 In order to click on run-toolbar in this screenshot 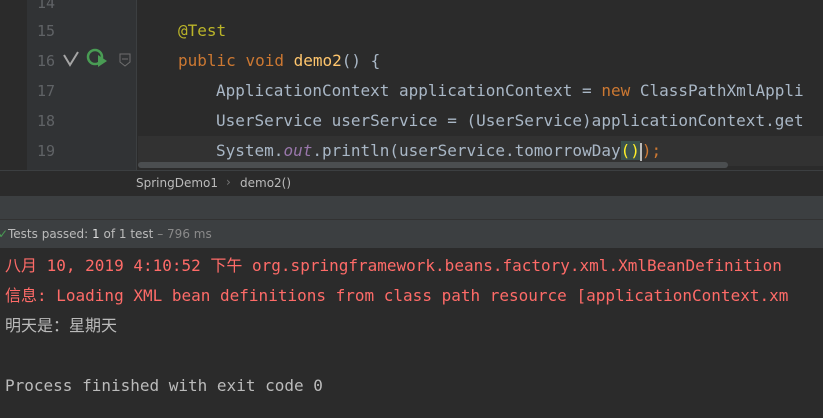, I will do `click(411, 207)`.